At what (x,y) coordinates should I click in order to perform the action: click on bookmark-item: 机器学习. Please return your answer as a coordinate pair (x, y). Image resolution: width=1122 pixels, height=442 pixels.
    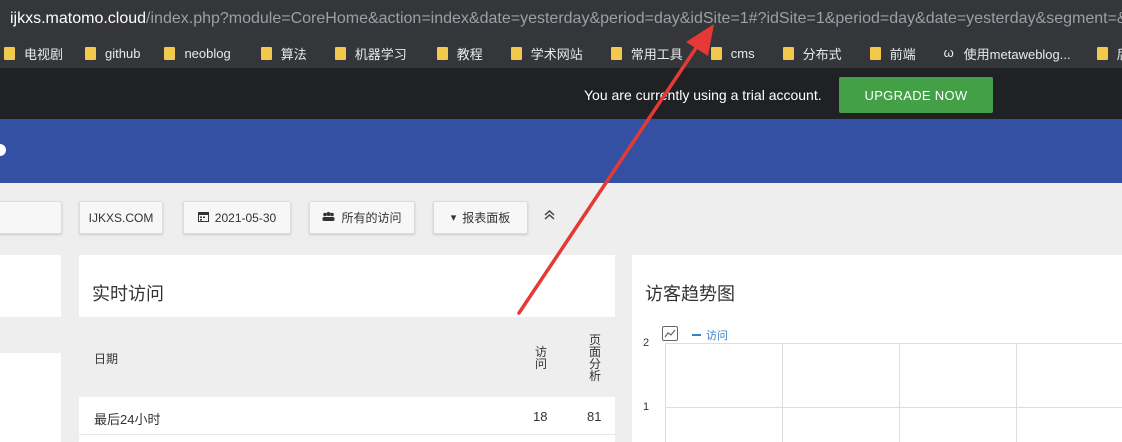
    Looking at the image, I should click on (370, 53).